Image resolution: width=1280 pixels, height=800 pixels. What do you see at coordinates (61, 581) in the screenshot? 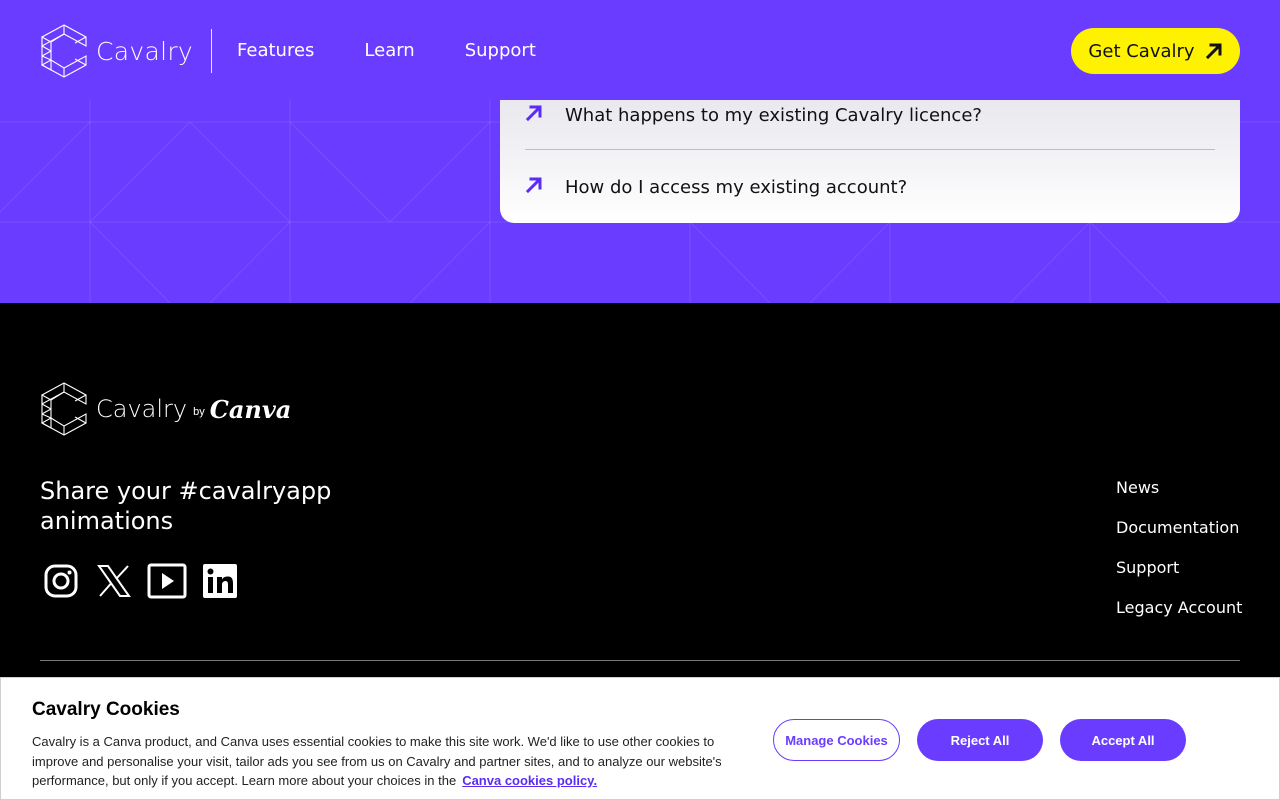
I see `instagram-icon` at bounding box center [61, 581].